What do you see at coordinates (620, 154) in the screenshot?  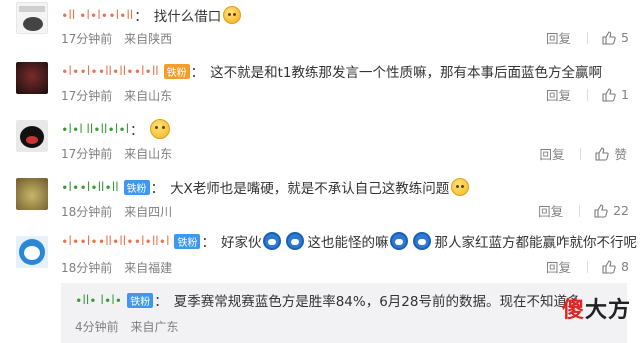 I see `like-label: 赞` at bounding box center [620, 154].